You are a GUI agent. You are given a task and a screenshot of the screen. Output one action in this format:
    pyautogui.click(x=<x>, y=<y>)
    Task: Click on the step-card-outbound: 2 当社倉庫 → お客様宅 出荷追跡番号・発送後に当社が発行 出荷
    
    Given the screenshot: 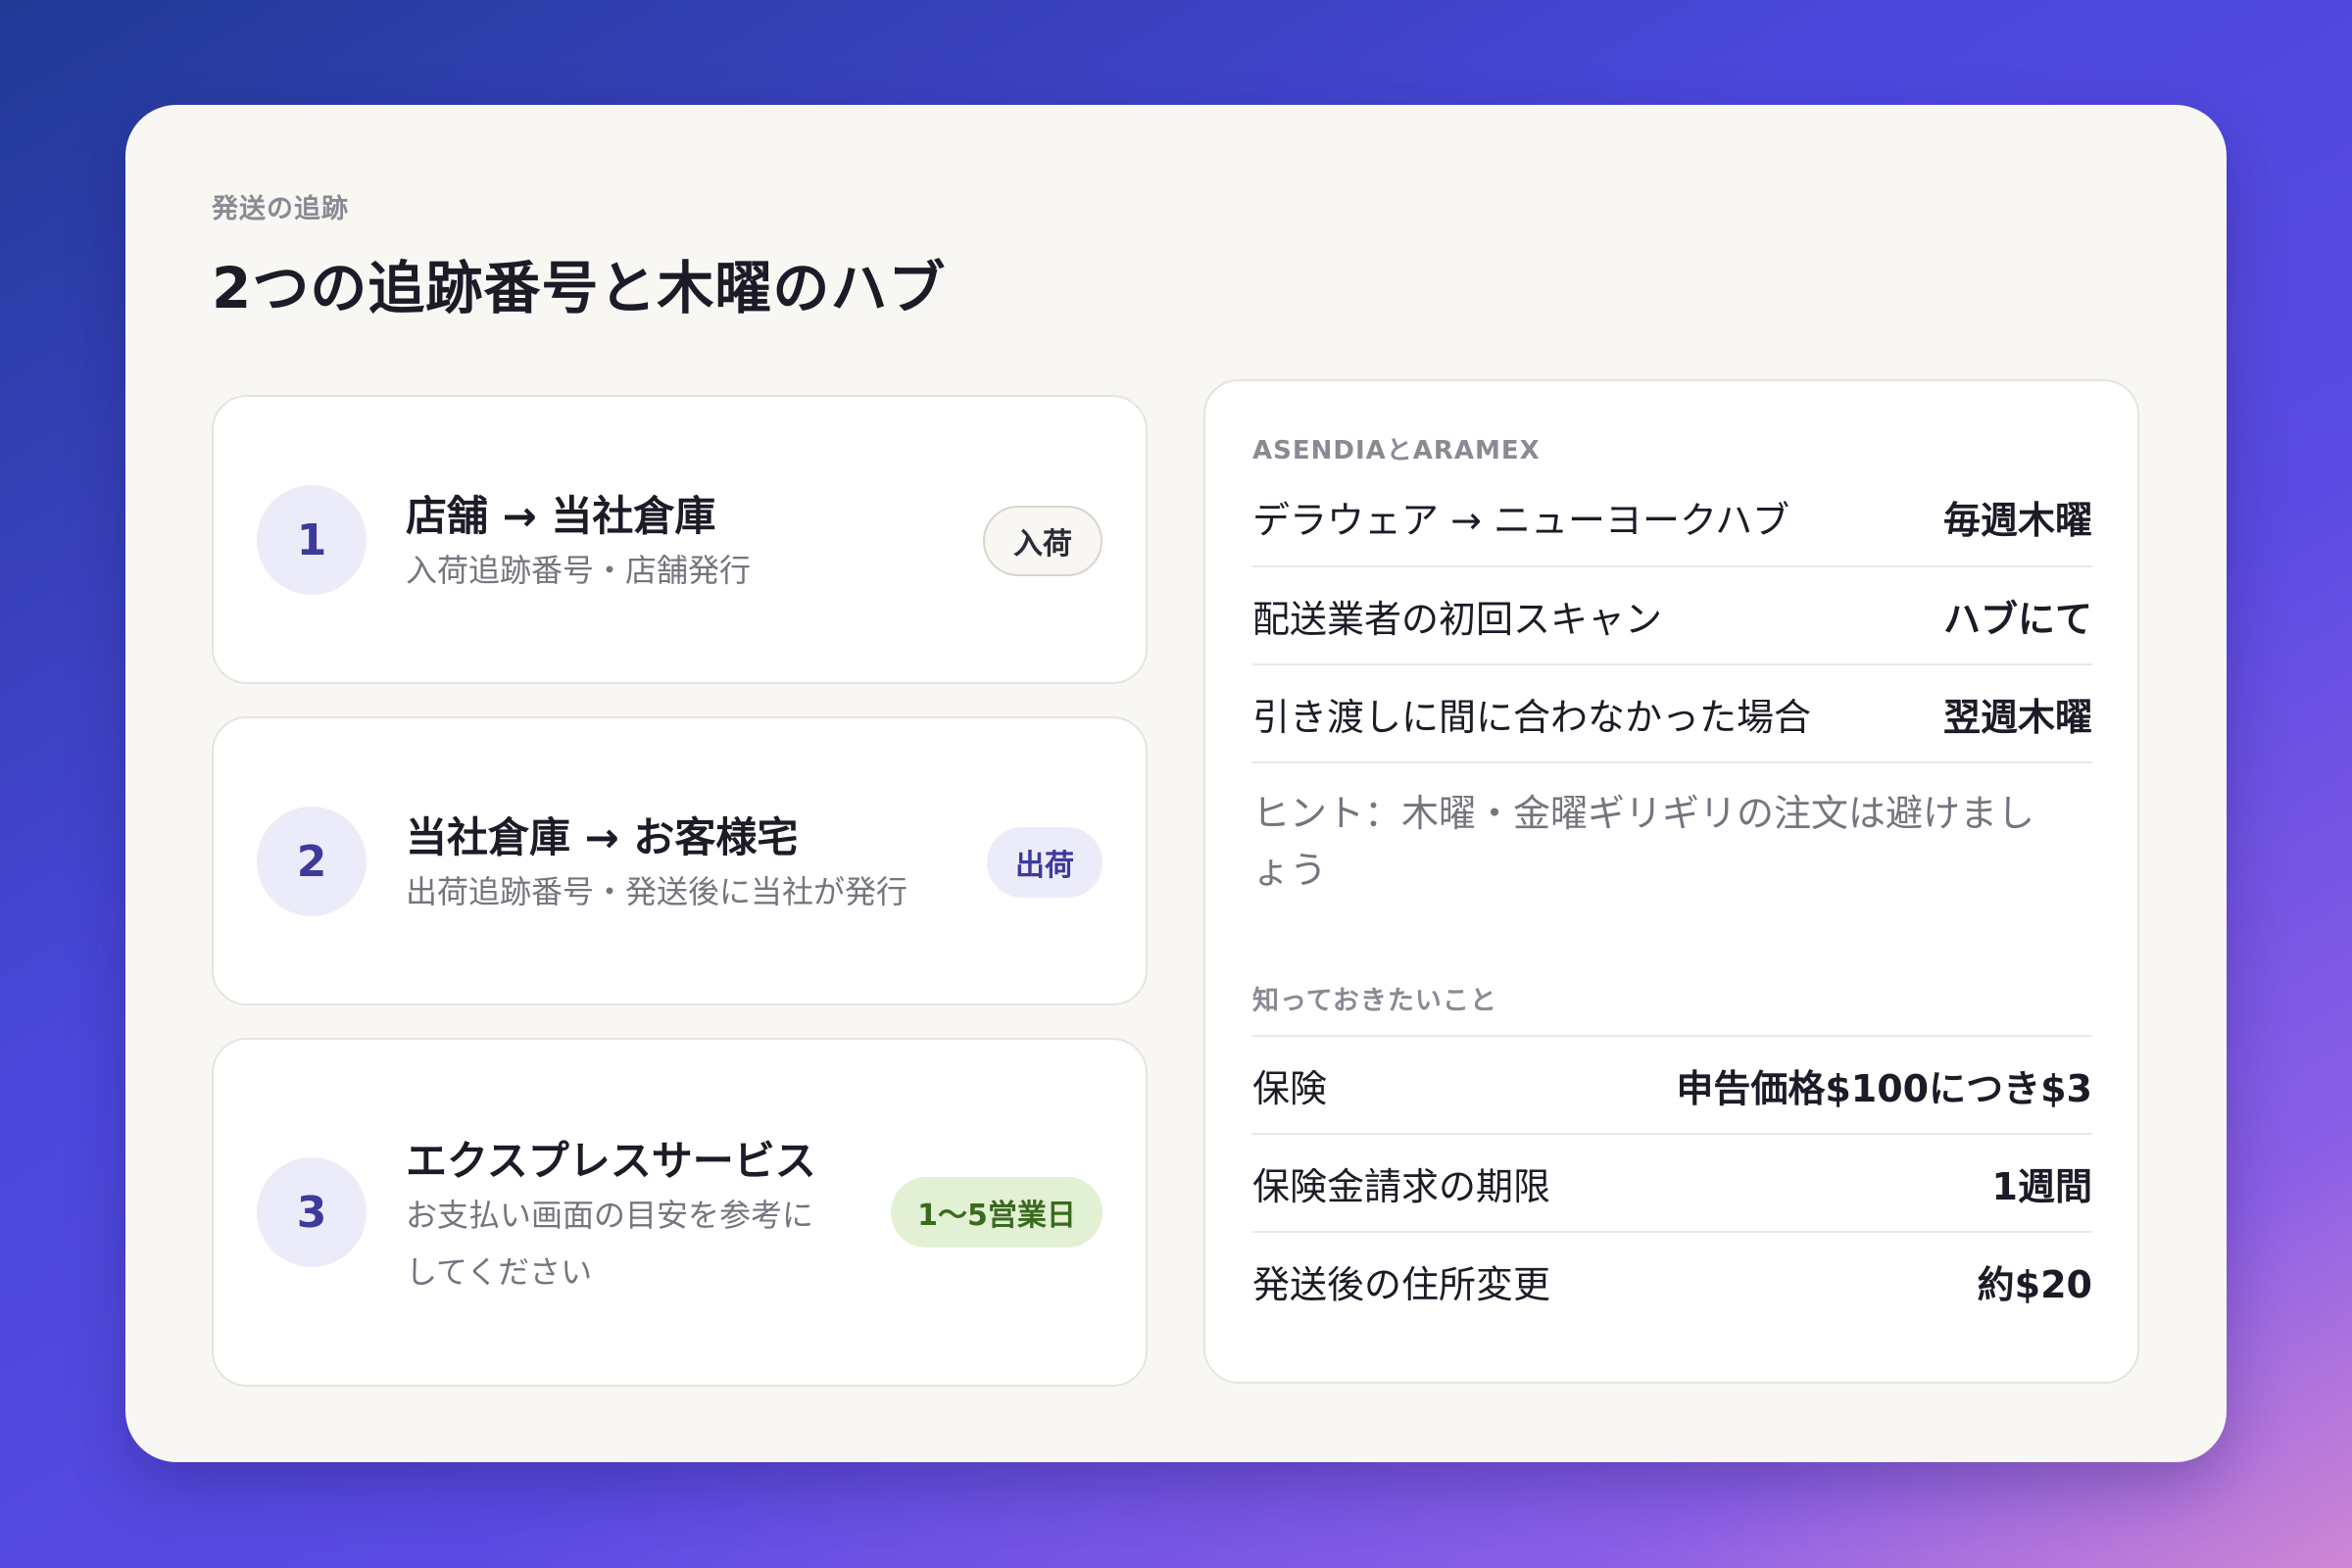 What is the action you would take?
    pyautogui.click(x=680, y=860)
    